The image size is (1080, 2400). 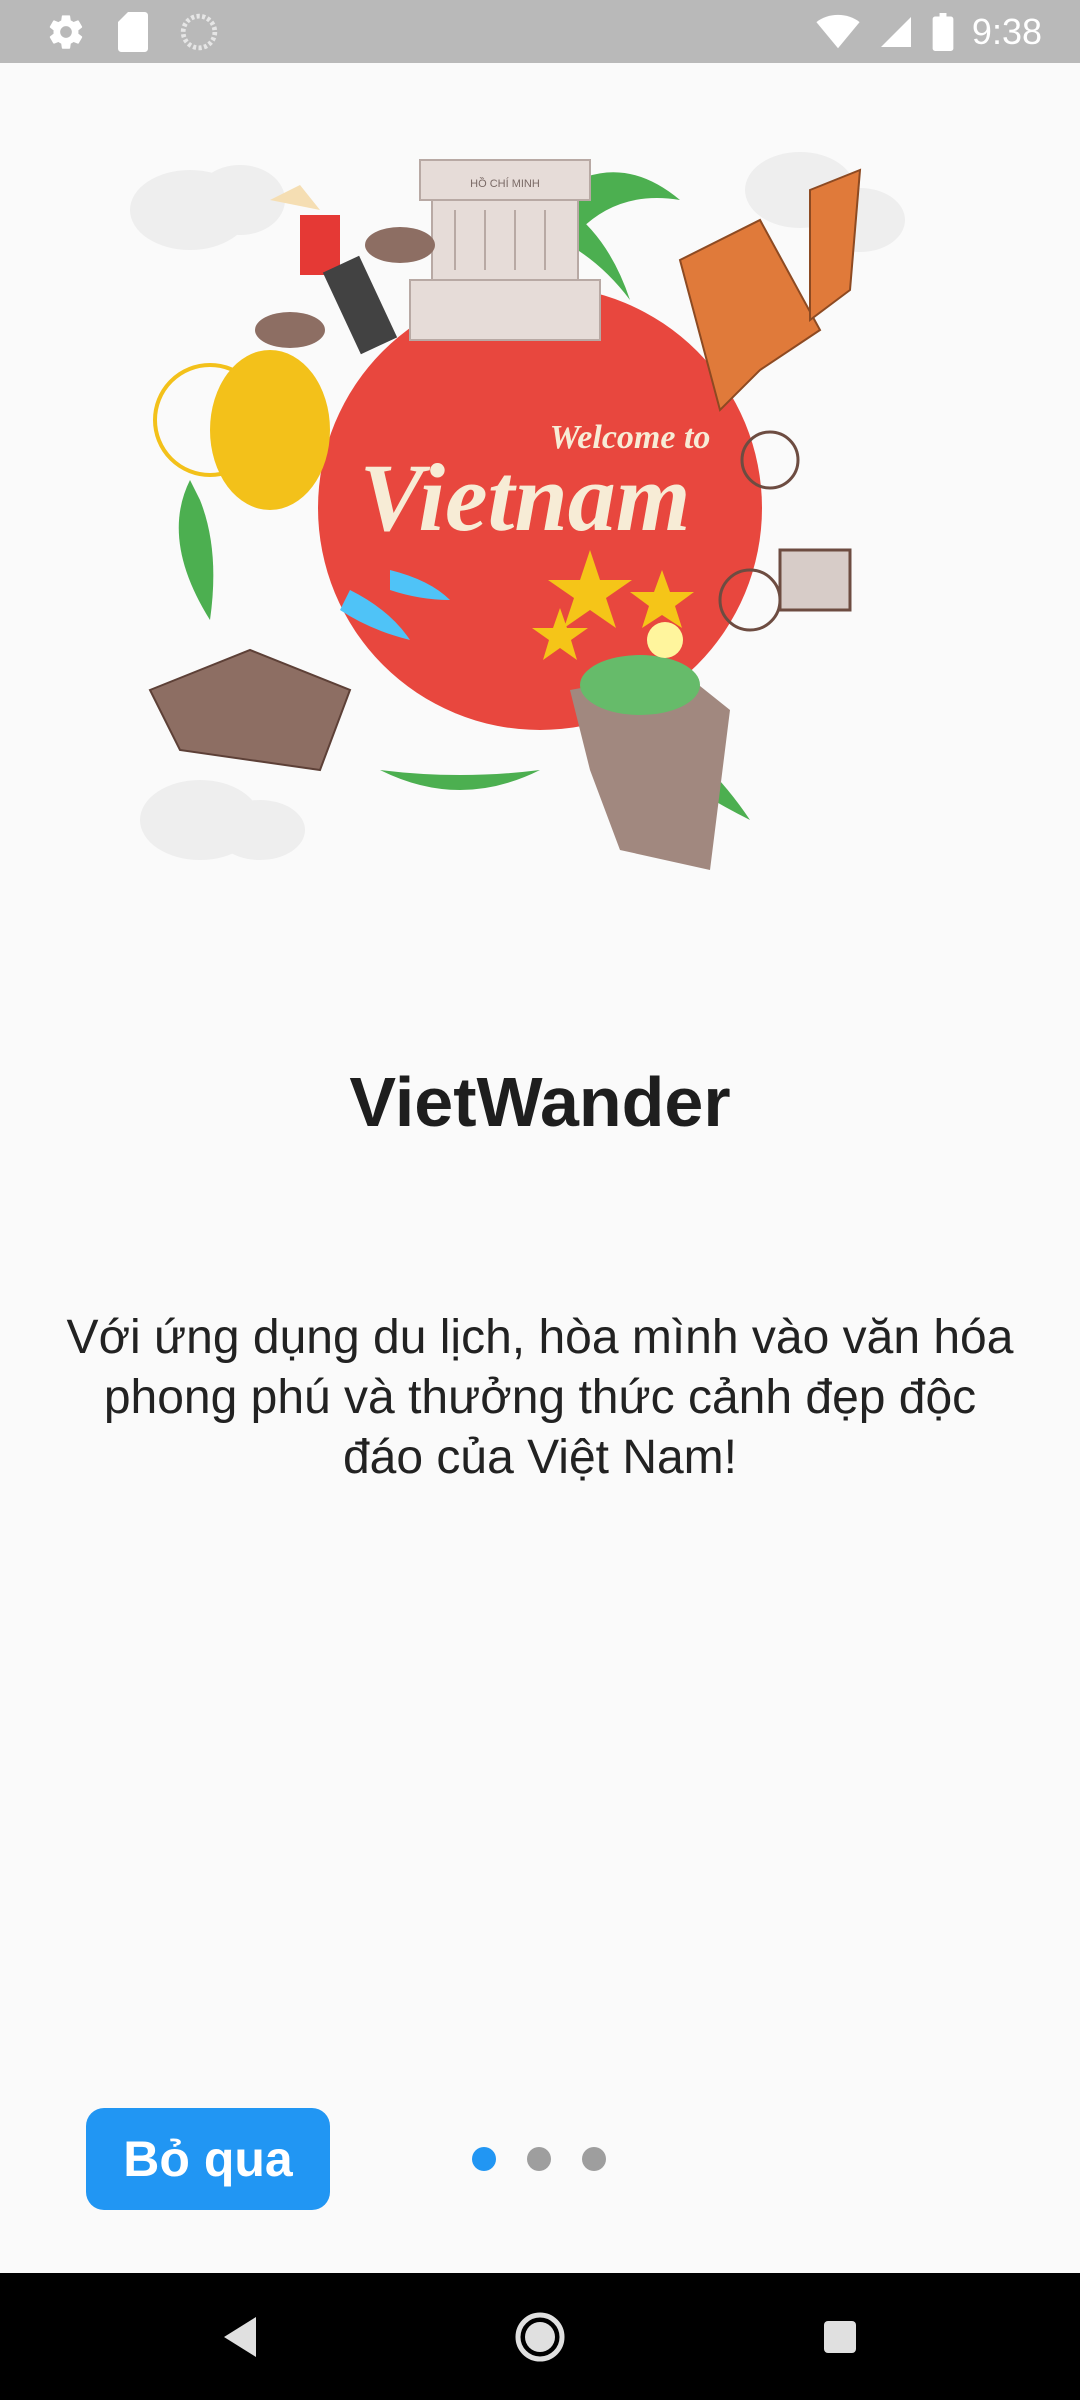 I want to click on recents-icon, so click(x=840, y=2337).